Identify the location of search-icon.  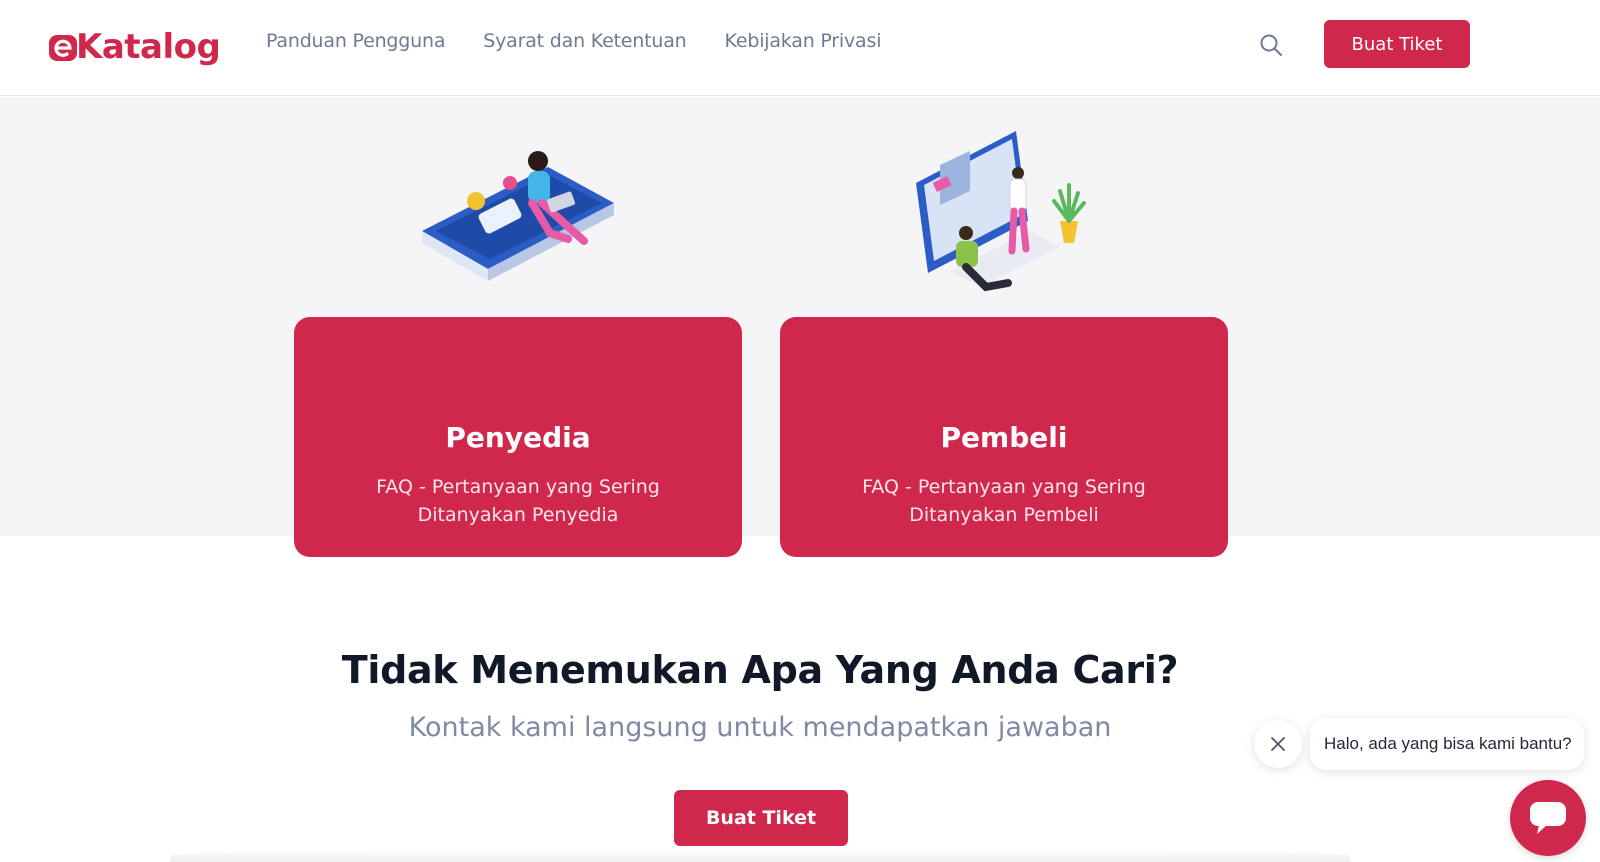
(1271, 45).